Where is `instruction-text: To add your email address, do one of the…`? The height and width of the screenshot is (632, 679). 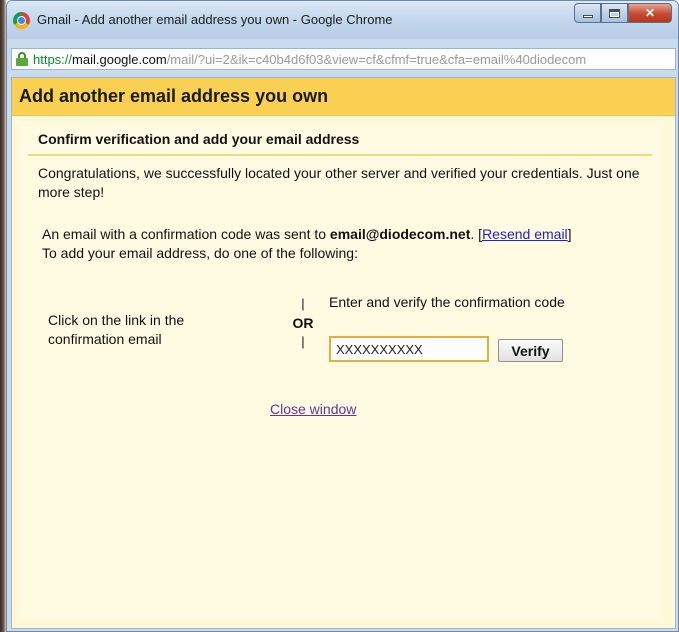 instruction-text: To add your email address, do one of the… is located at coordinates (200, 253).